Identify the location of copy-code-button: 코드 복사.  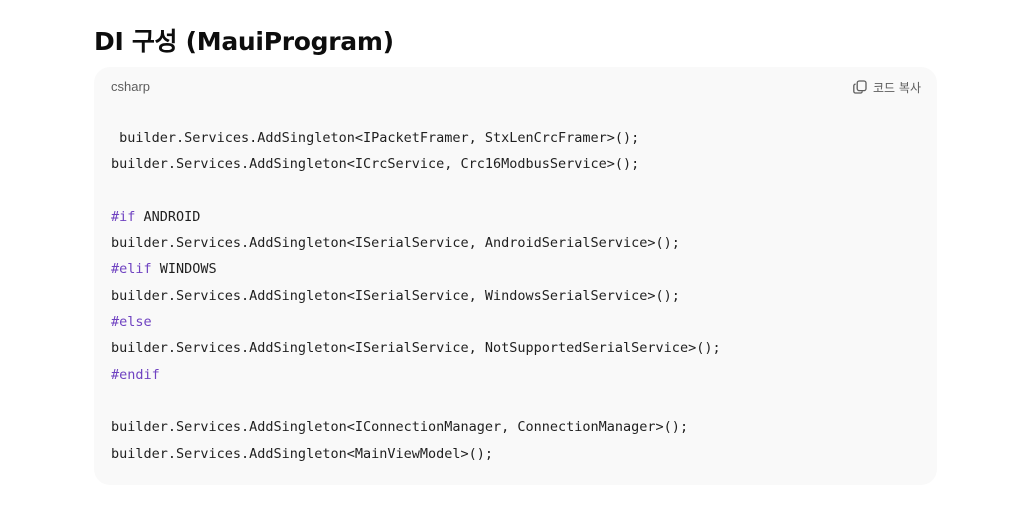
(886, 87).